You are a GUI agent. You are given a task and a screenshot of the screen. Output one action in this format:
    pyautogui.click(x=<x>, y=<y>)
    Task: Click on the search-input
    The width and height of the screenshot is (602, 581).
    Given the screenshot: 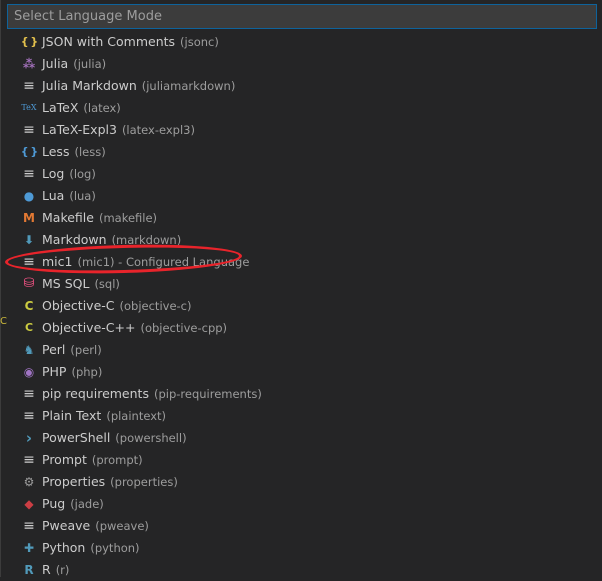 What is the action you would take?
    pyautogui.click(x=302, y=16)
    